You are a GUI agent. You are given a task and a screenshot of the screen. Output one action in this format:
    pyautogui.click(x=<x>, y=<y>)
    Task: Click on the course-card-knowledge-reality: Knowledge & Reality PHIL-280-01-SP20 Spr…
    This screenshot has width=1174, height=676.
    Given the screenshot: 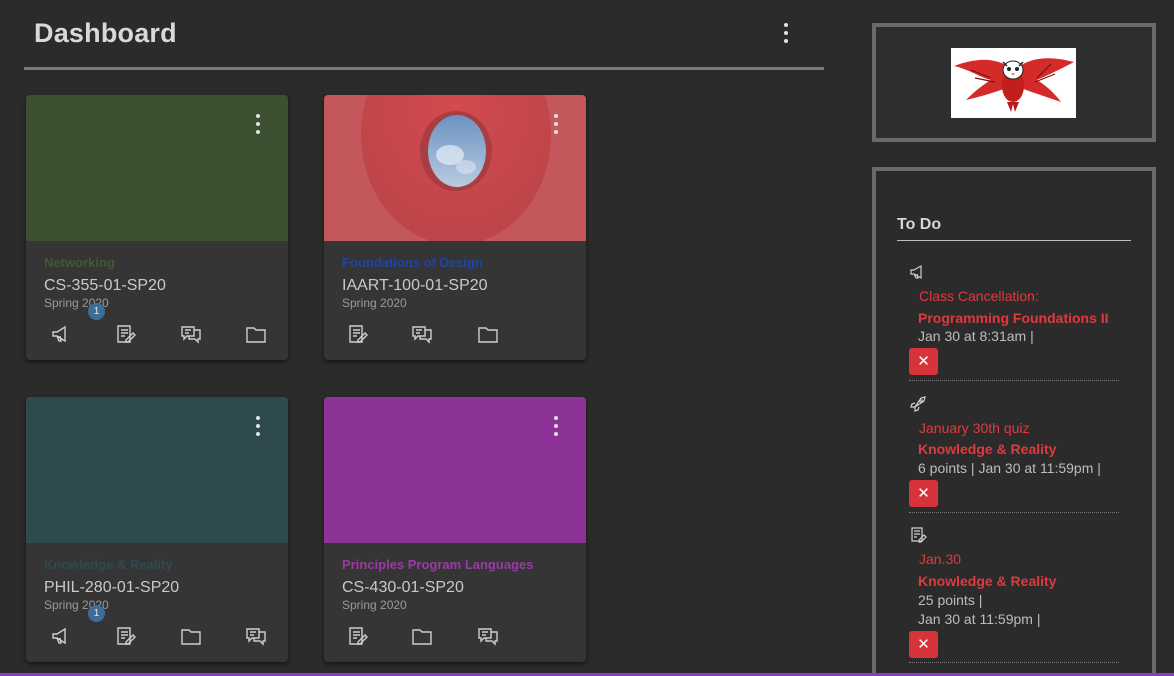 What is the action you would take?
    pyautogui.click(x=157, y=529)
    